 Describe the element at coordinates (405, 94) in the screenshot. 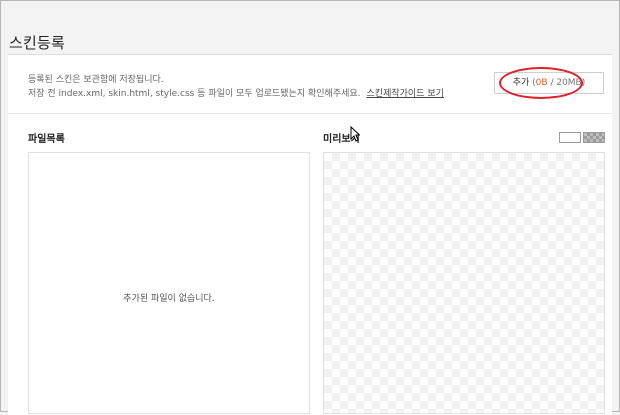

I see `skin-guide-link: 스킨제작가이드 보기` at that location.